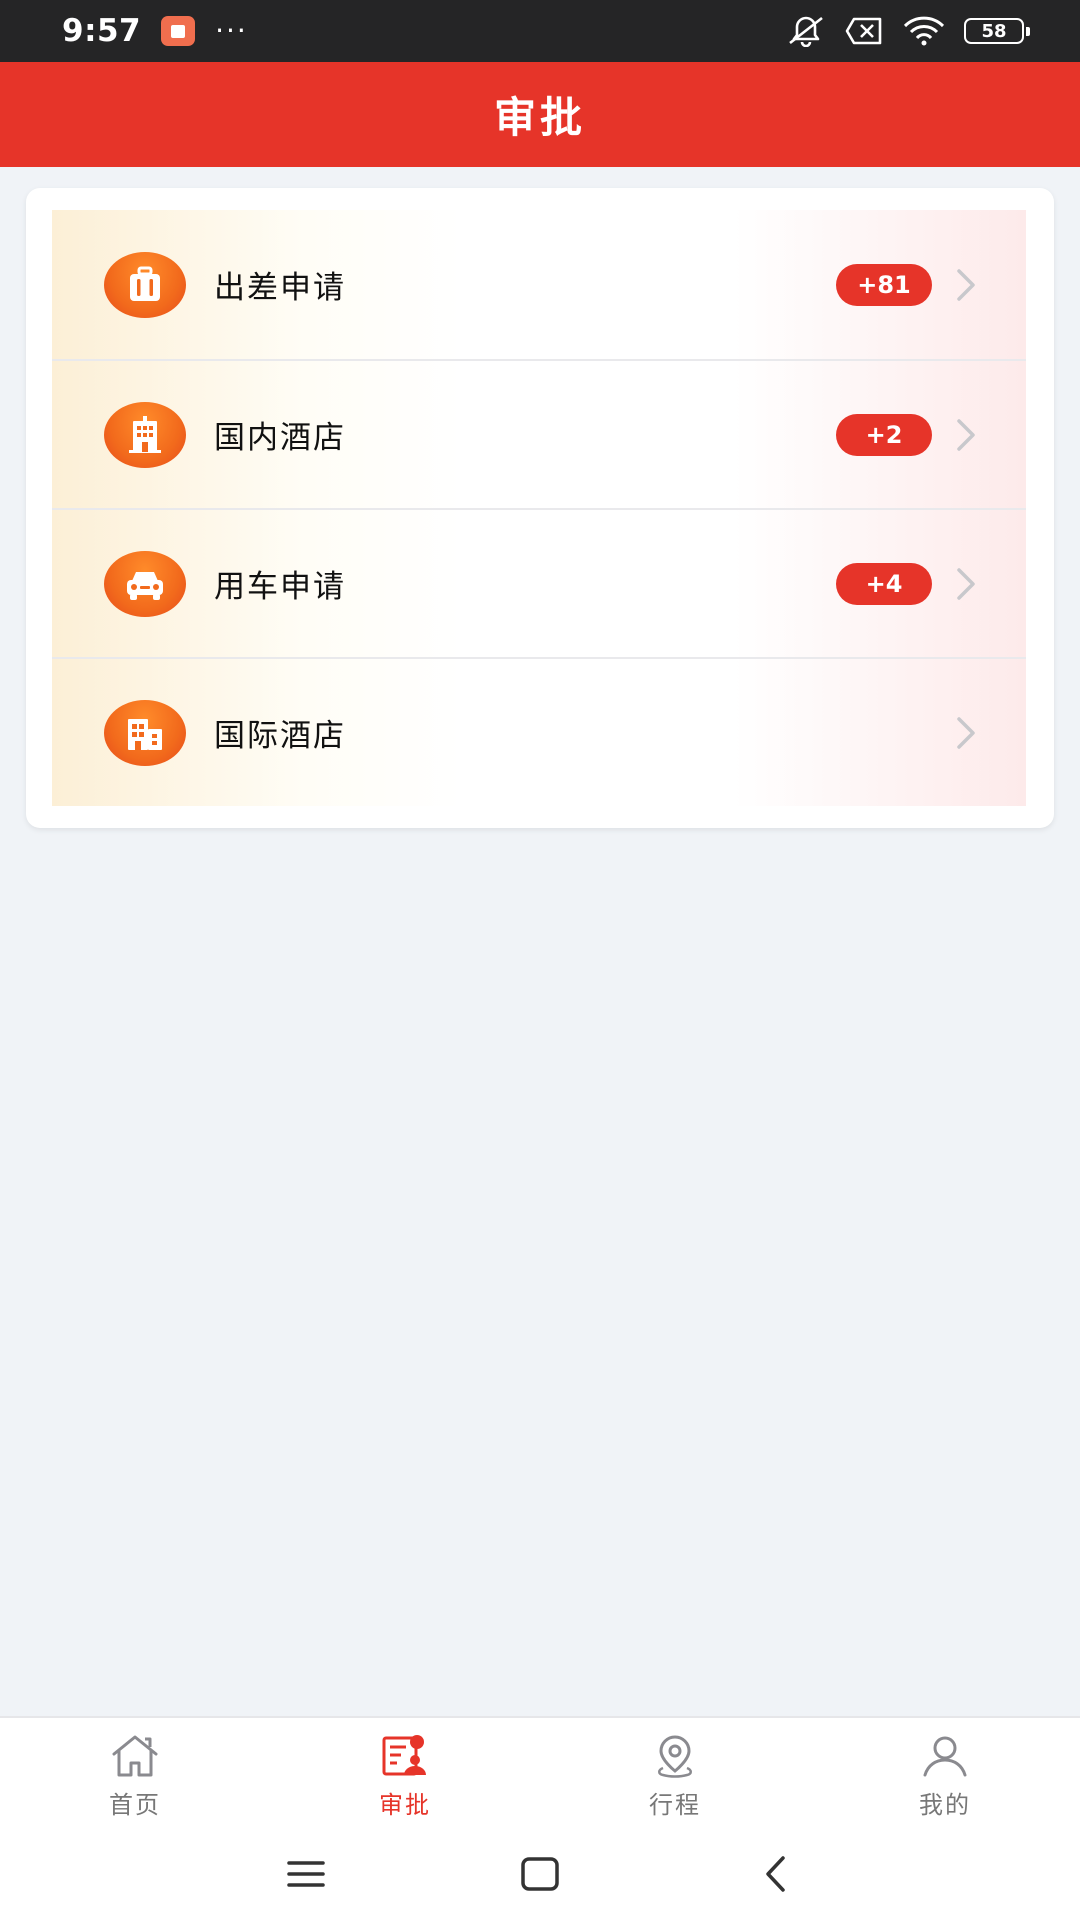 The image size is (1080, 1920). Describe the element at coordinates (306, 1874) in the screenshot. I see `menu-icon` at that location.